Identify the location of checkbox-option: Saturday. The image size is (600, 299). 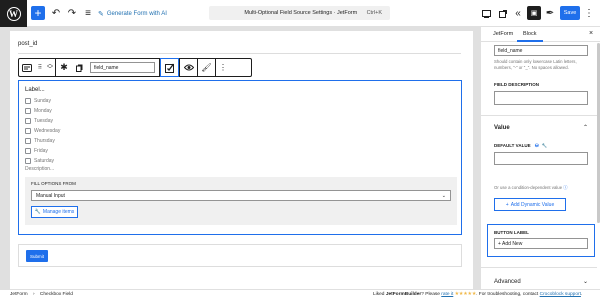
(39, 161).